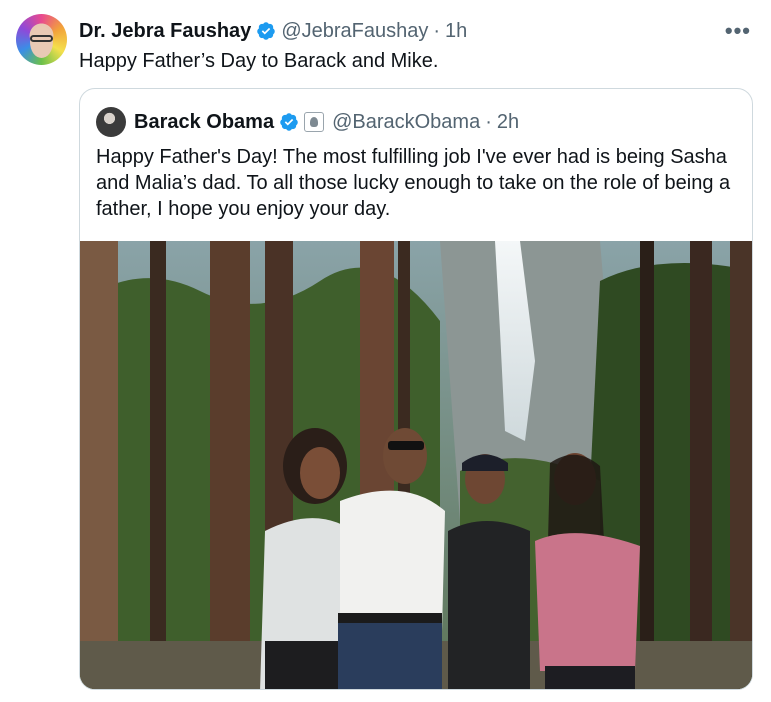 This screenshot has width=771, height=702. What do you see at coordinates (259, 61) in the screenshot?
I see `tweet-text: Happy Father’s Day to Barack and Mike.` at bounding box center [259, 61].